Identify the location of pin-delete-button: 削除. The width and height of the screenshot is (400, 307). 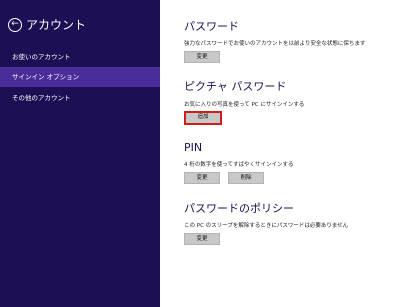
(246, 178).